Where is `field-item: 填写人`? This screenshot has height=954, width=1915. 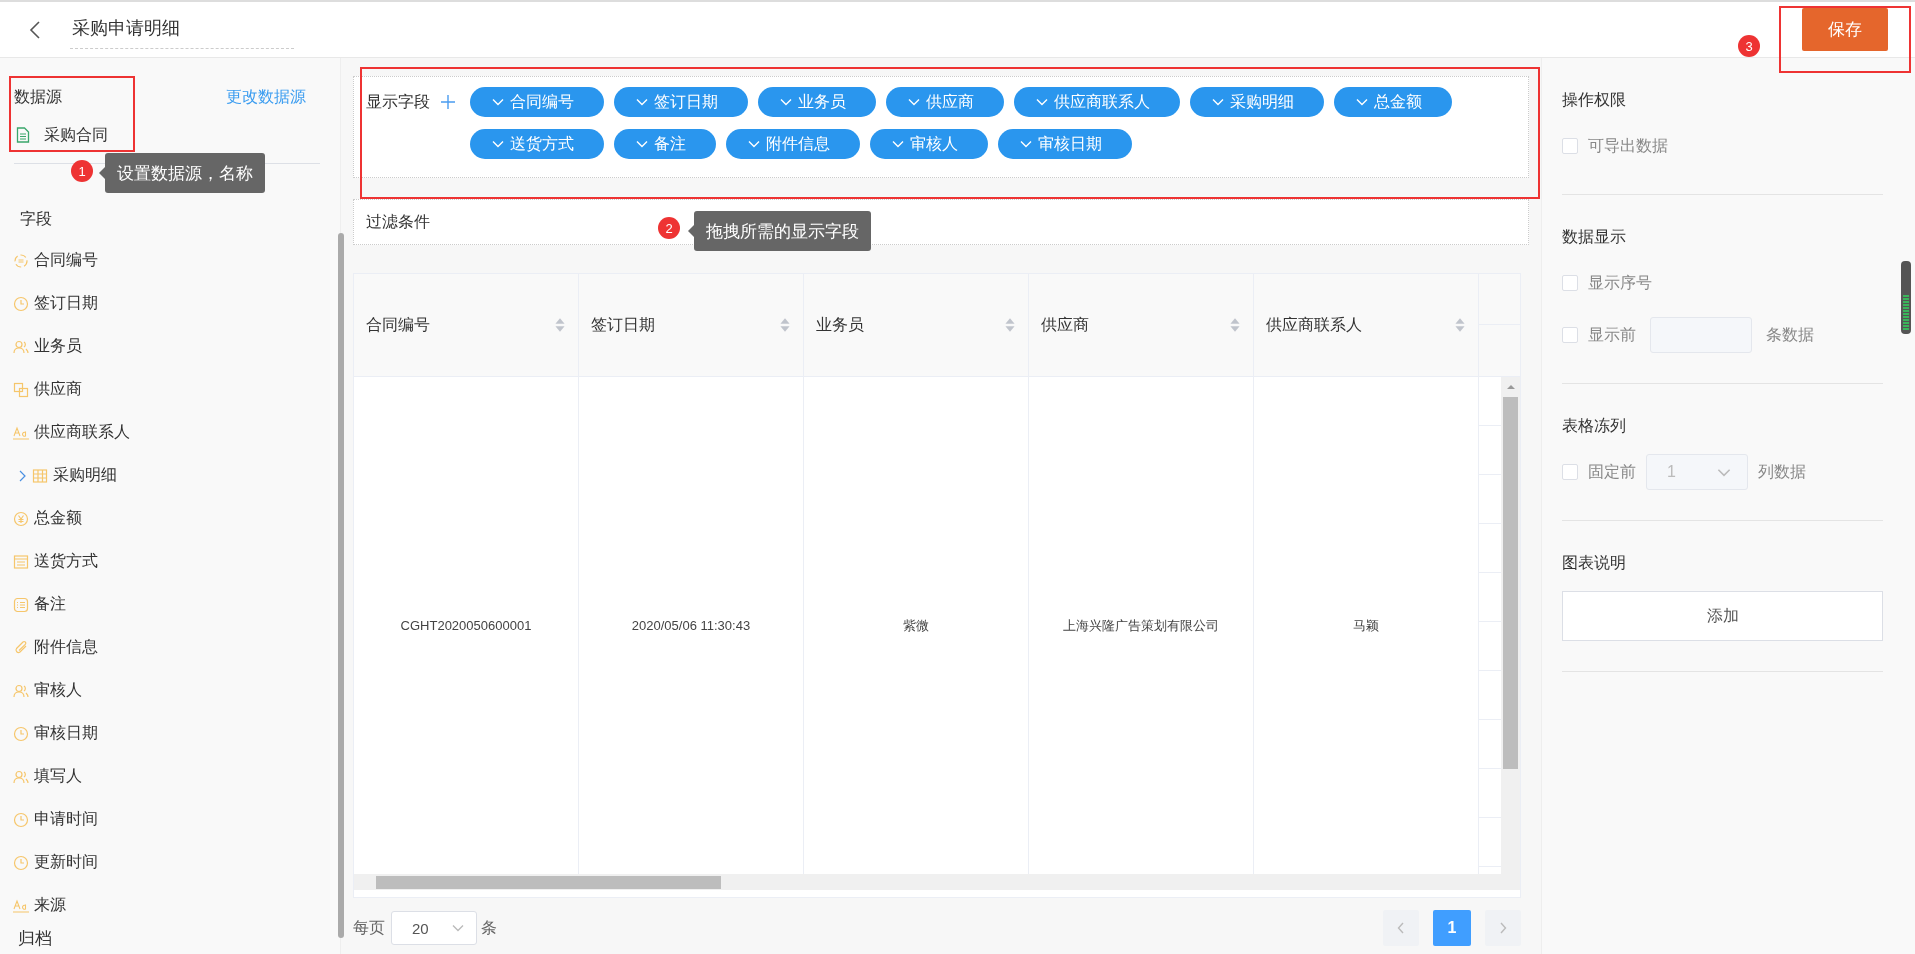 field-item: 填写人 is located at coordinates (170, 776).